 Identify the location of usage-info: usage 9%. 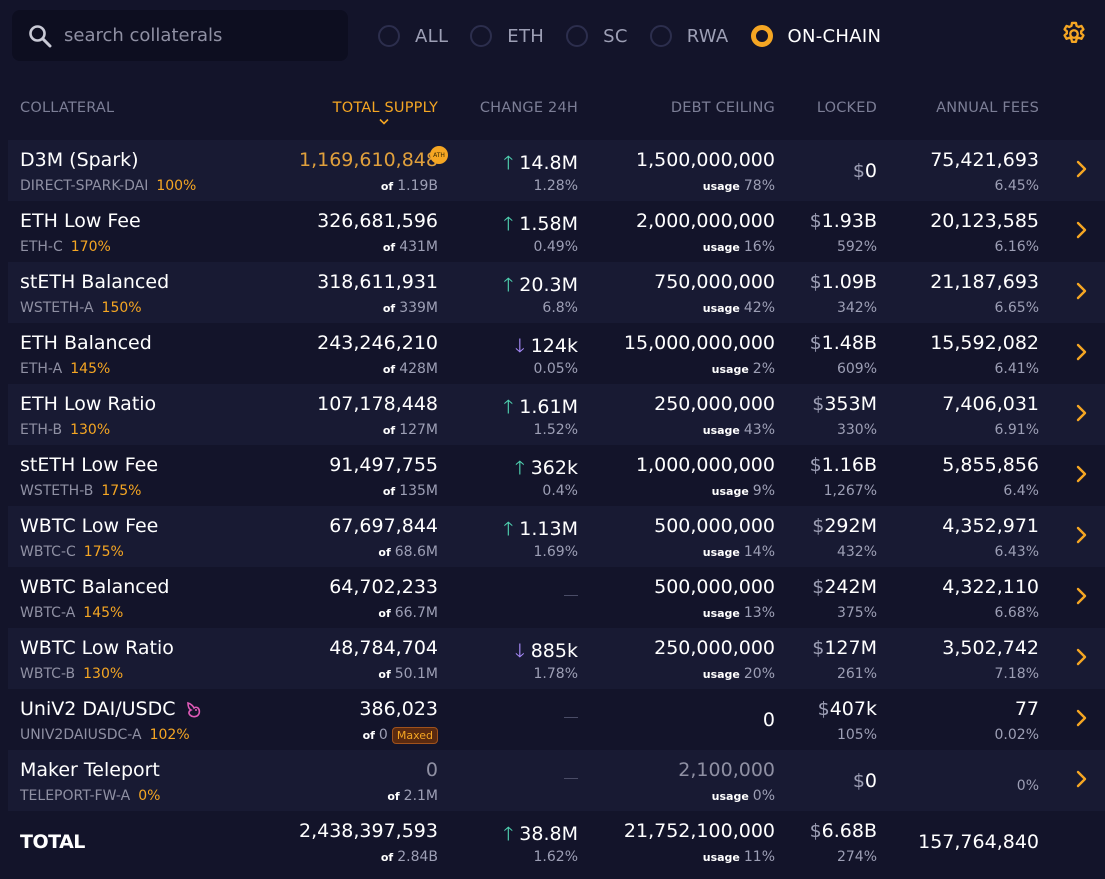
(743, 491).